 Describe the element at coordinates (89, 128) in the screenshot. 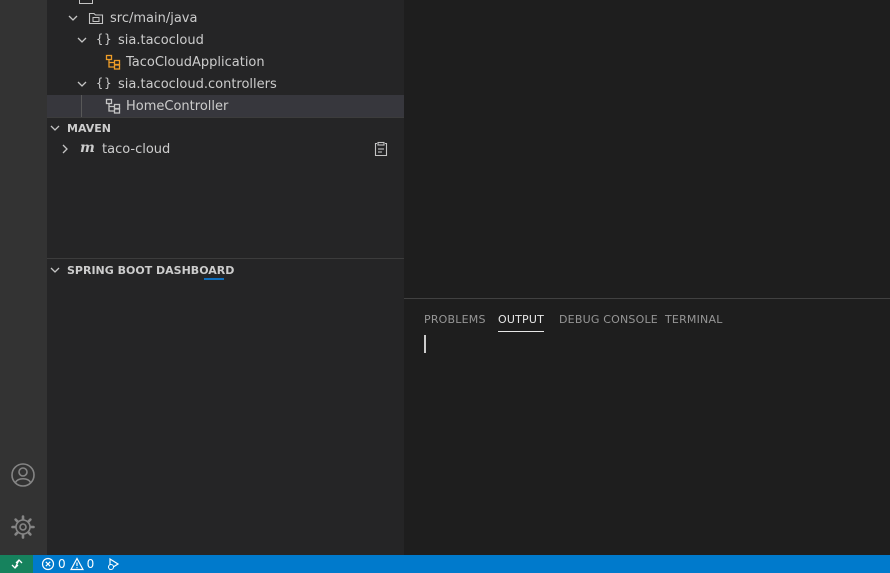

I see `section-title: MAVEN` at that location.